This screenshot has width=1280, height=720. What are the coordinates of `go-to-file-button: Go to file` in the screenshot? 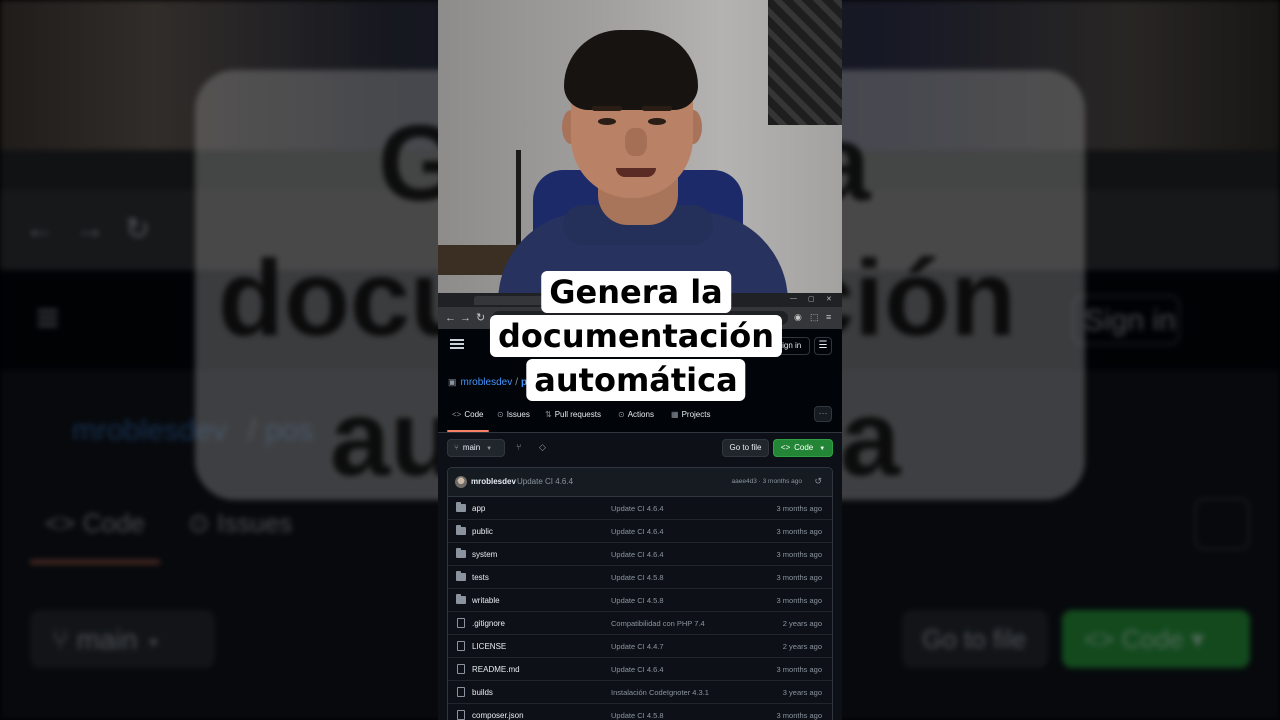 It's located at (745, 448).